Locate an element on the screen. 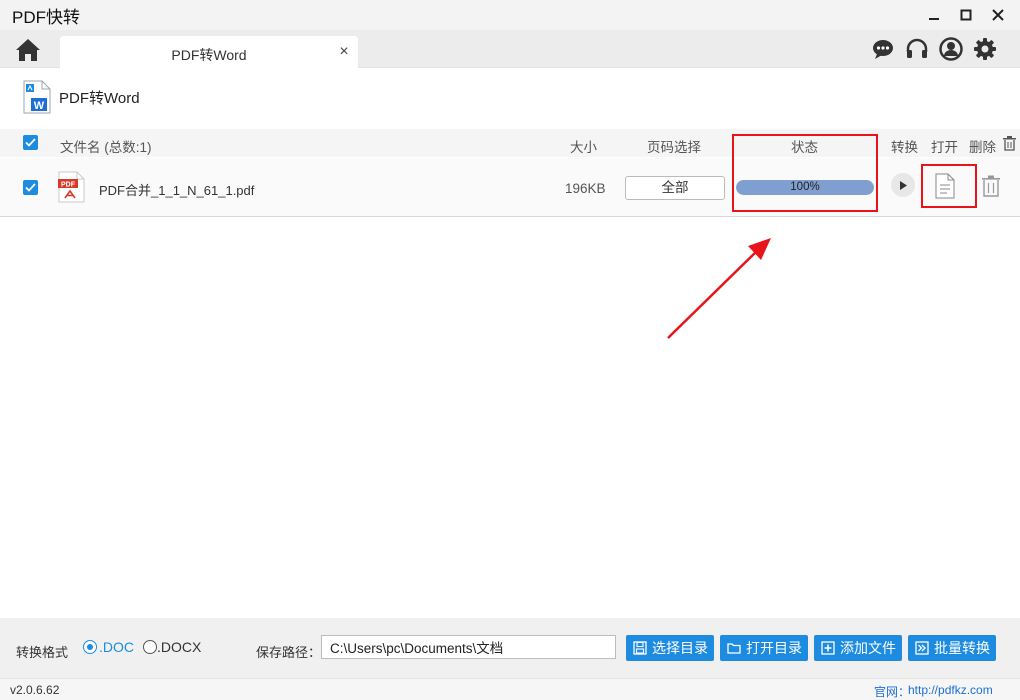  choose-dir-label: 选择目录 is located at coordinates (680, 648).